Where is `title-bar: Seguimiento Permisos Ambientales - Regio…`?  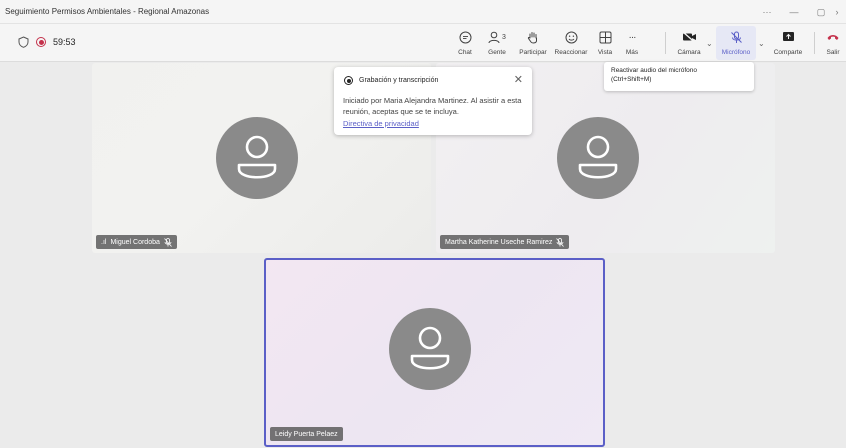
title-bar: Seguimiento Permisos Ambientales - Regio… is located at coordinates (423, 12).